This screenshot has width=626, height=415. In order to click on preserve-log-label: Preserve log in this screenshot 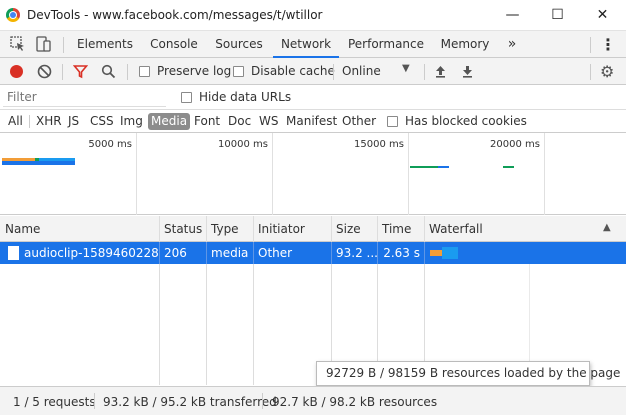, I will do `click(194, 71)`.